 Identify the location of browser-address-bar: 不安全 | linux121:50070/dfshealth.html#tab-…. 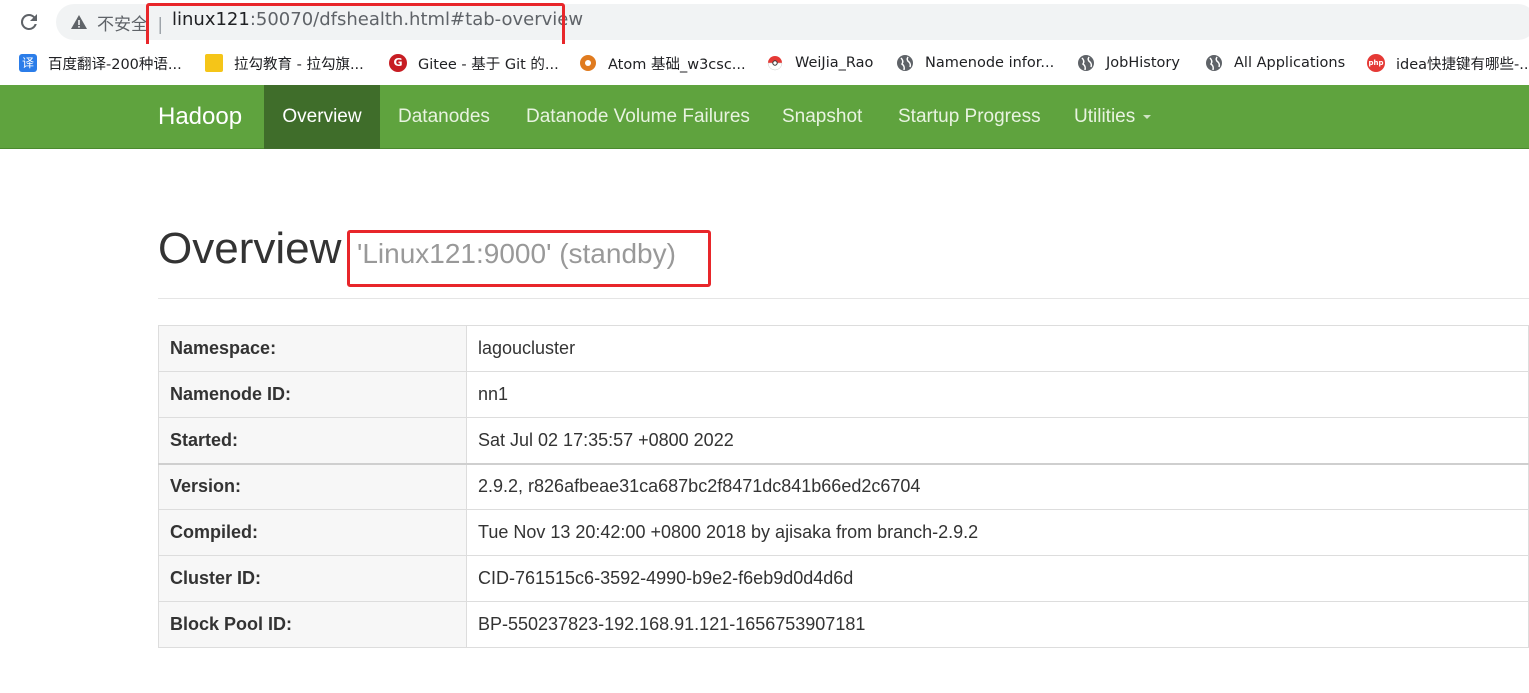
(764, 23).